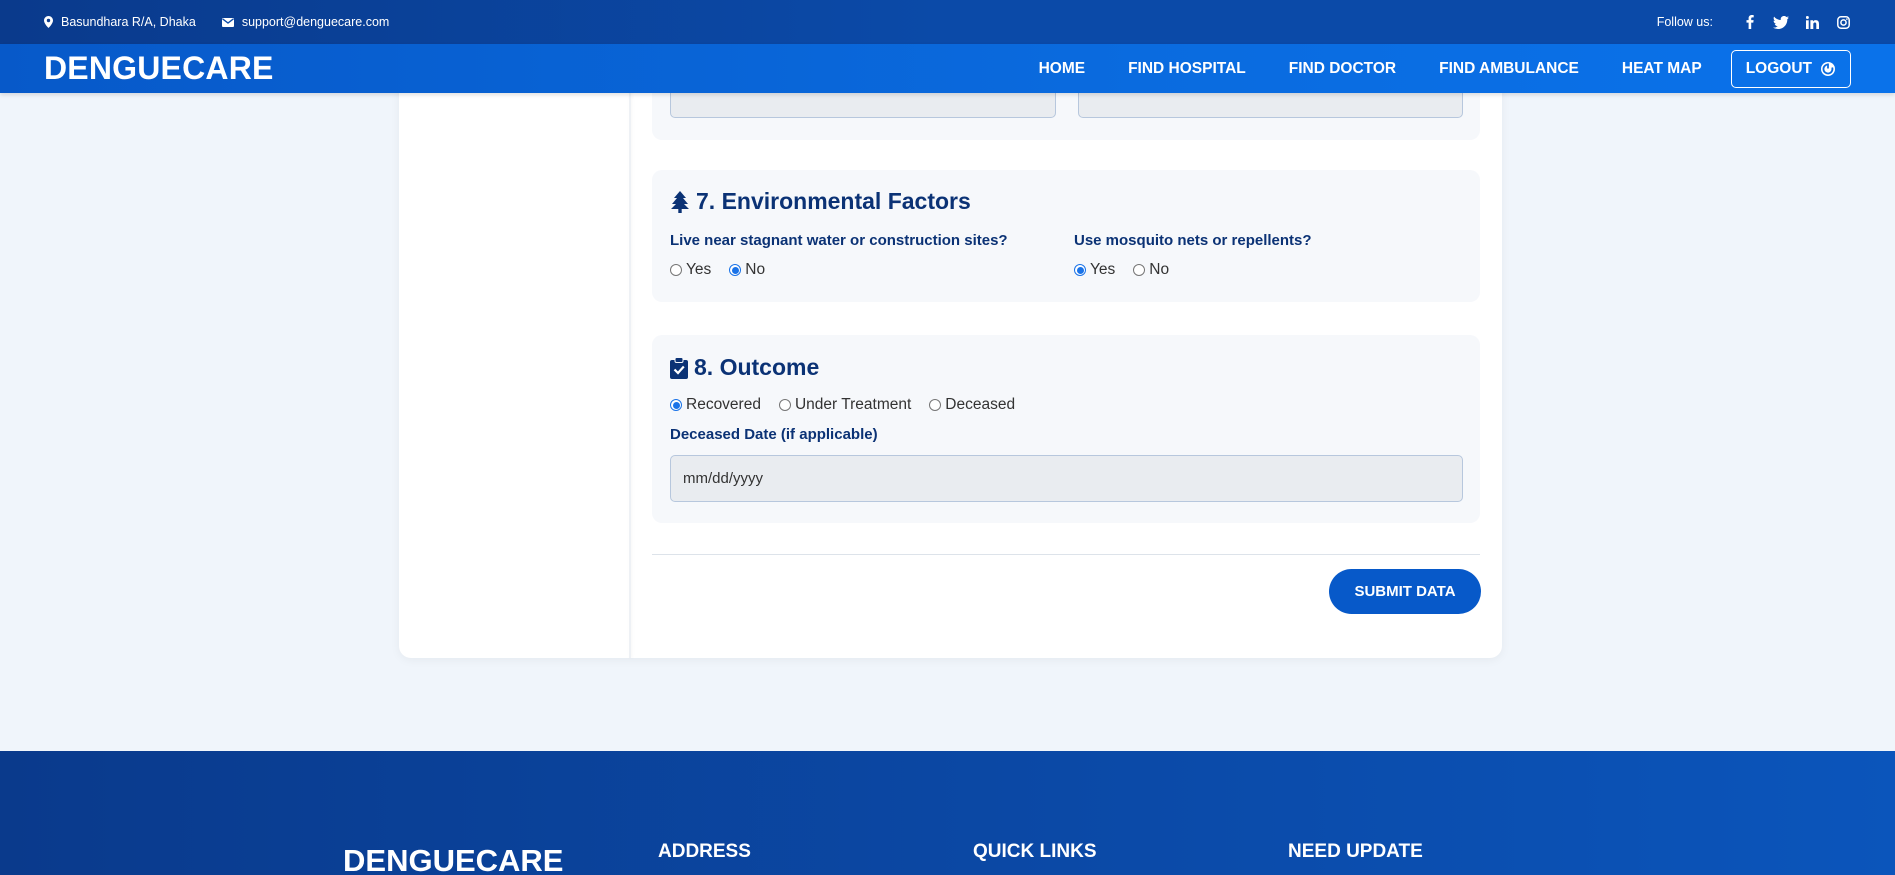 The image size is (1895, 875). Describe the element at coordinates (726, 270) in the screenshot. I see `radio-group-stagnant-water: Yes No` at that location.